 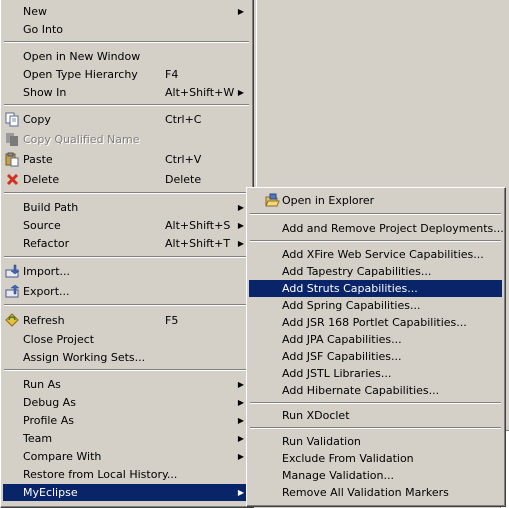 What do you see at coordinates (12, 179) in the screenshot?
I see `delete-icon` at bounding box center [12, 179].